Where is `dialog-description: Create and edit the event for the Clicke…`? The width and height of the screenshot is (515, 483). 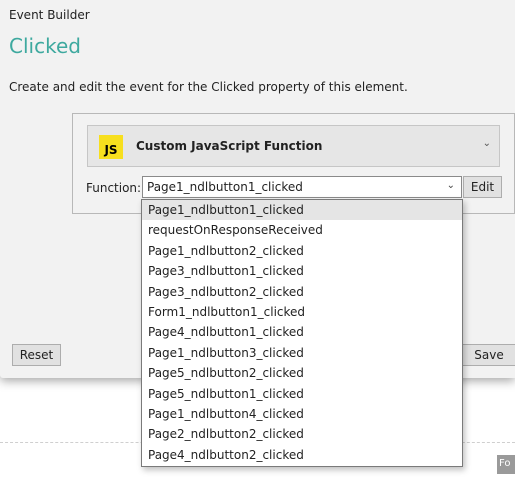
dialog-description: Create and edit the event for the Clicke… is located at coordinates (208, 87).